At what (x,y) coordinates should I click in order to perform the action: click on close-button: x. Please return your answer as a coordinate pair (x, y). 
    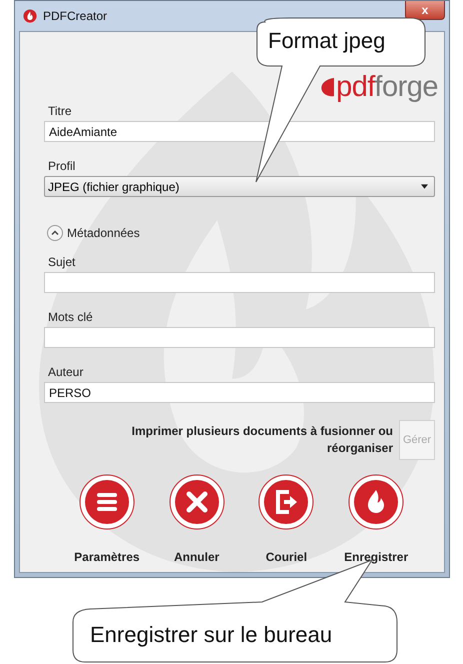
    Looking at the image, I should click on (425, 10).